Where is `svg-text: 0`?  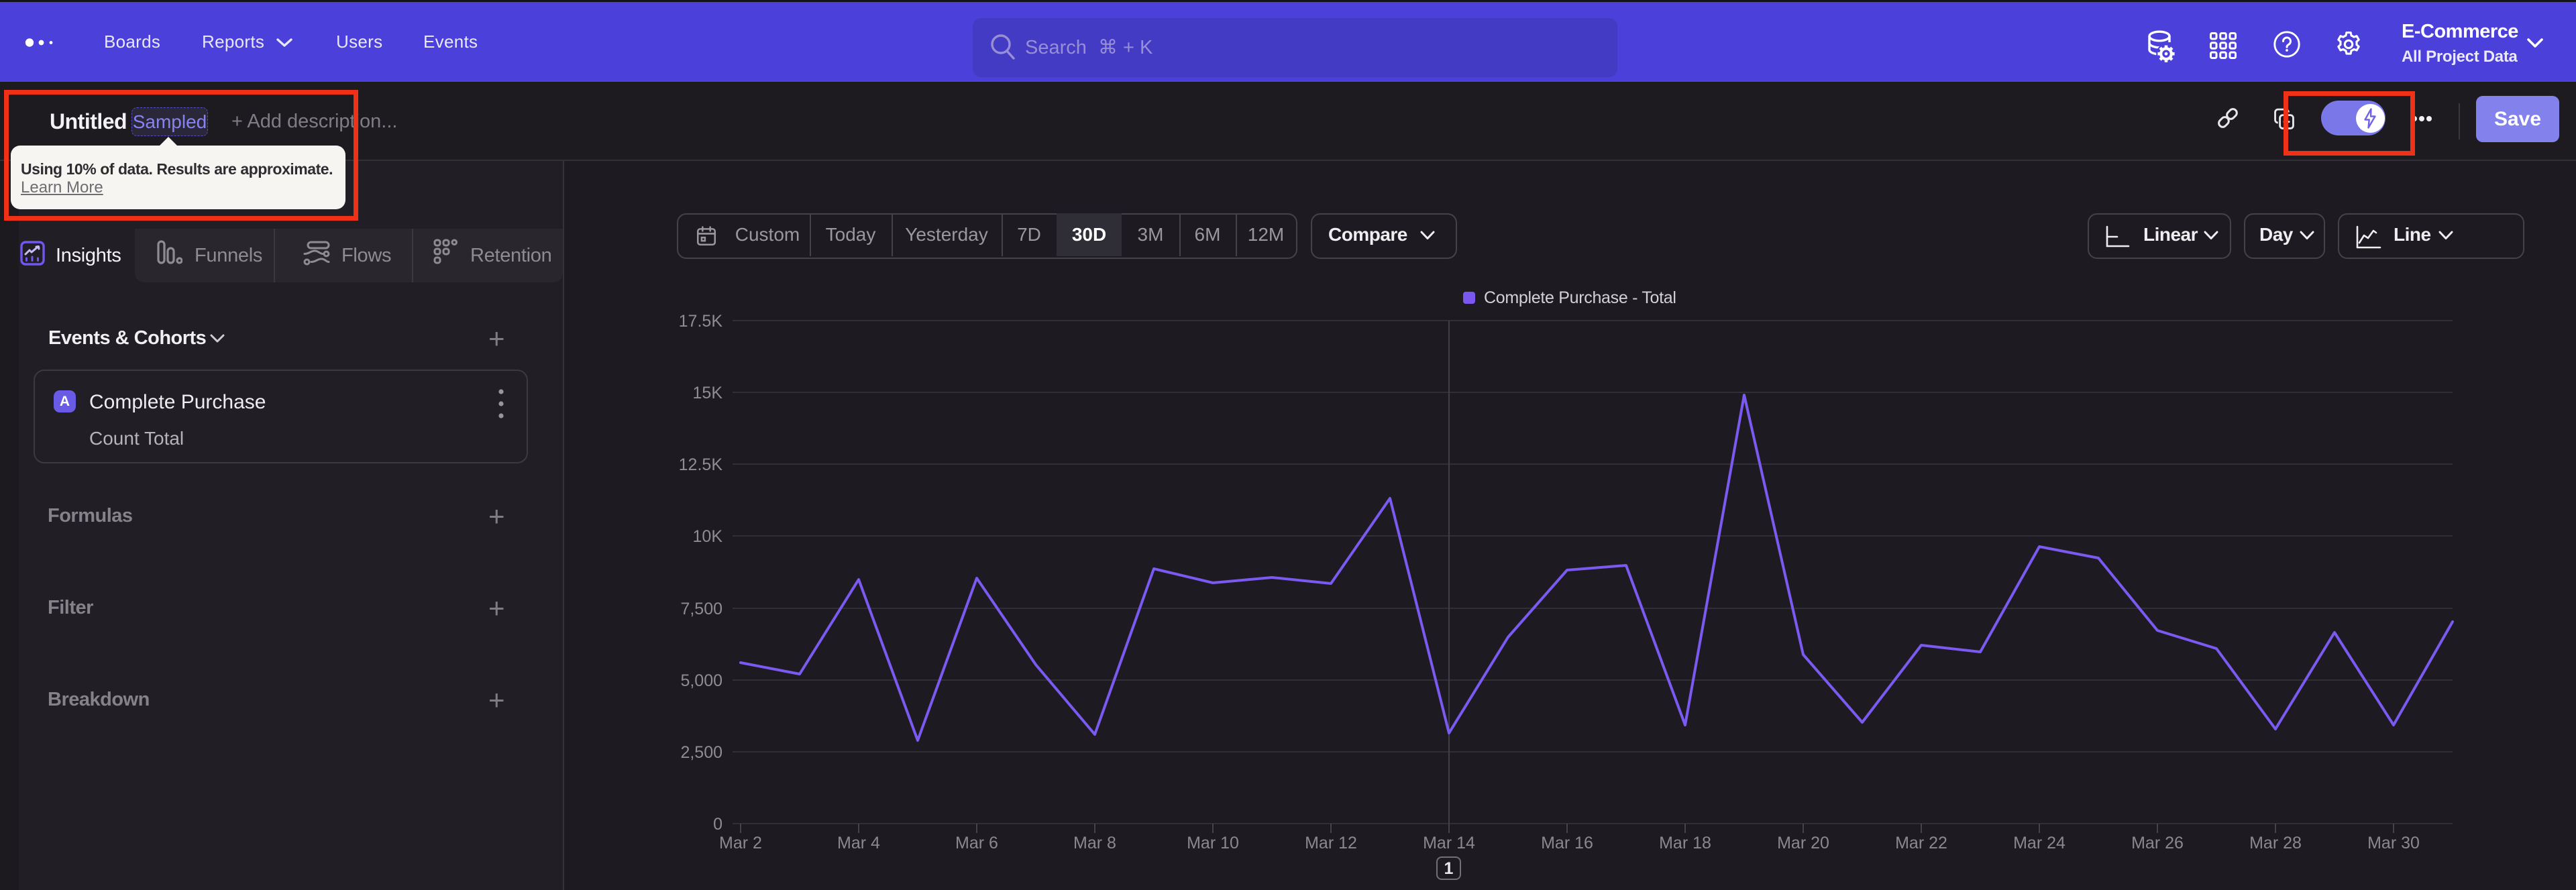 svg-text: 0 is located at coordinates (717, 824).